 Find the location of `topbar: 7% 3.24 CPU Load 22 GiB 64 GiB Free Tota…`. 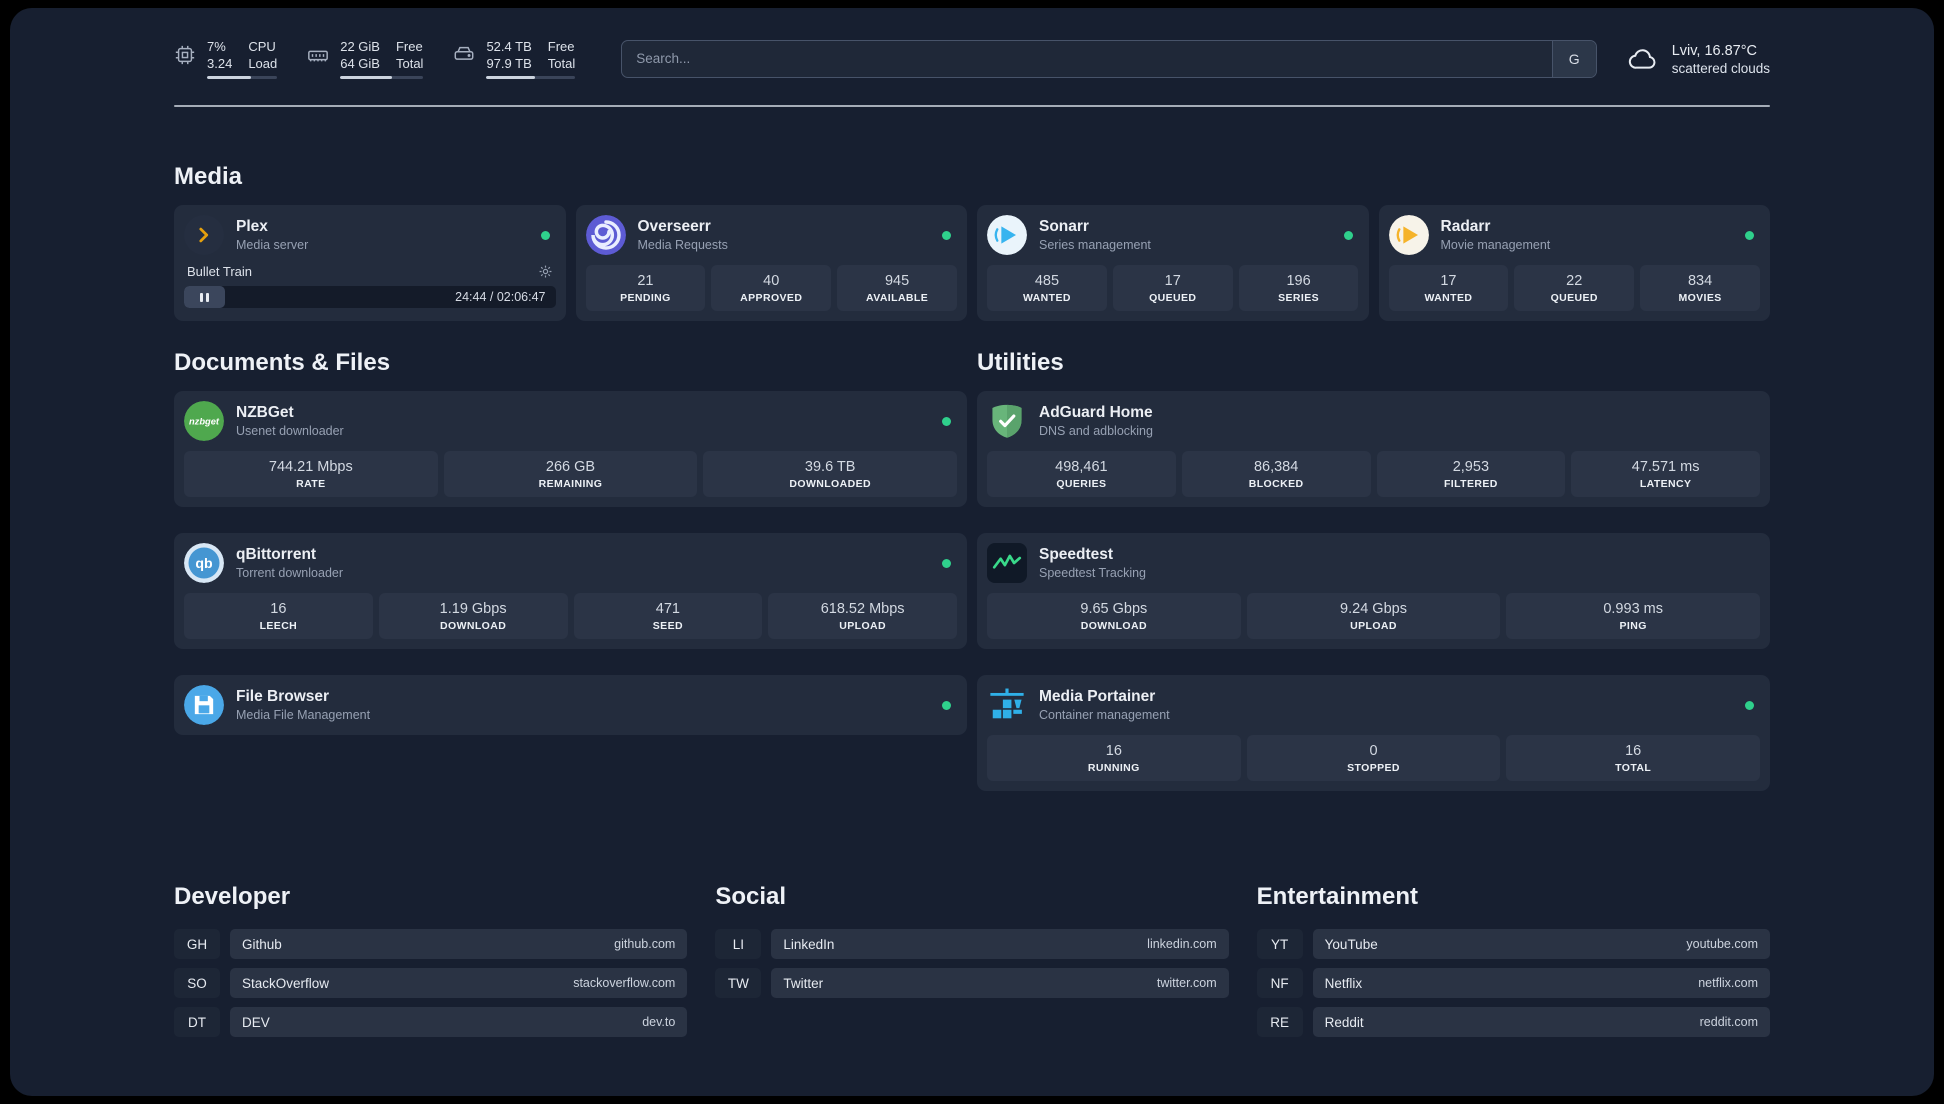

topbar: 7% 3.24 CPU Load 22 GiB 64 GiB Free Tota… is located at coordinates (972, 58).